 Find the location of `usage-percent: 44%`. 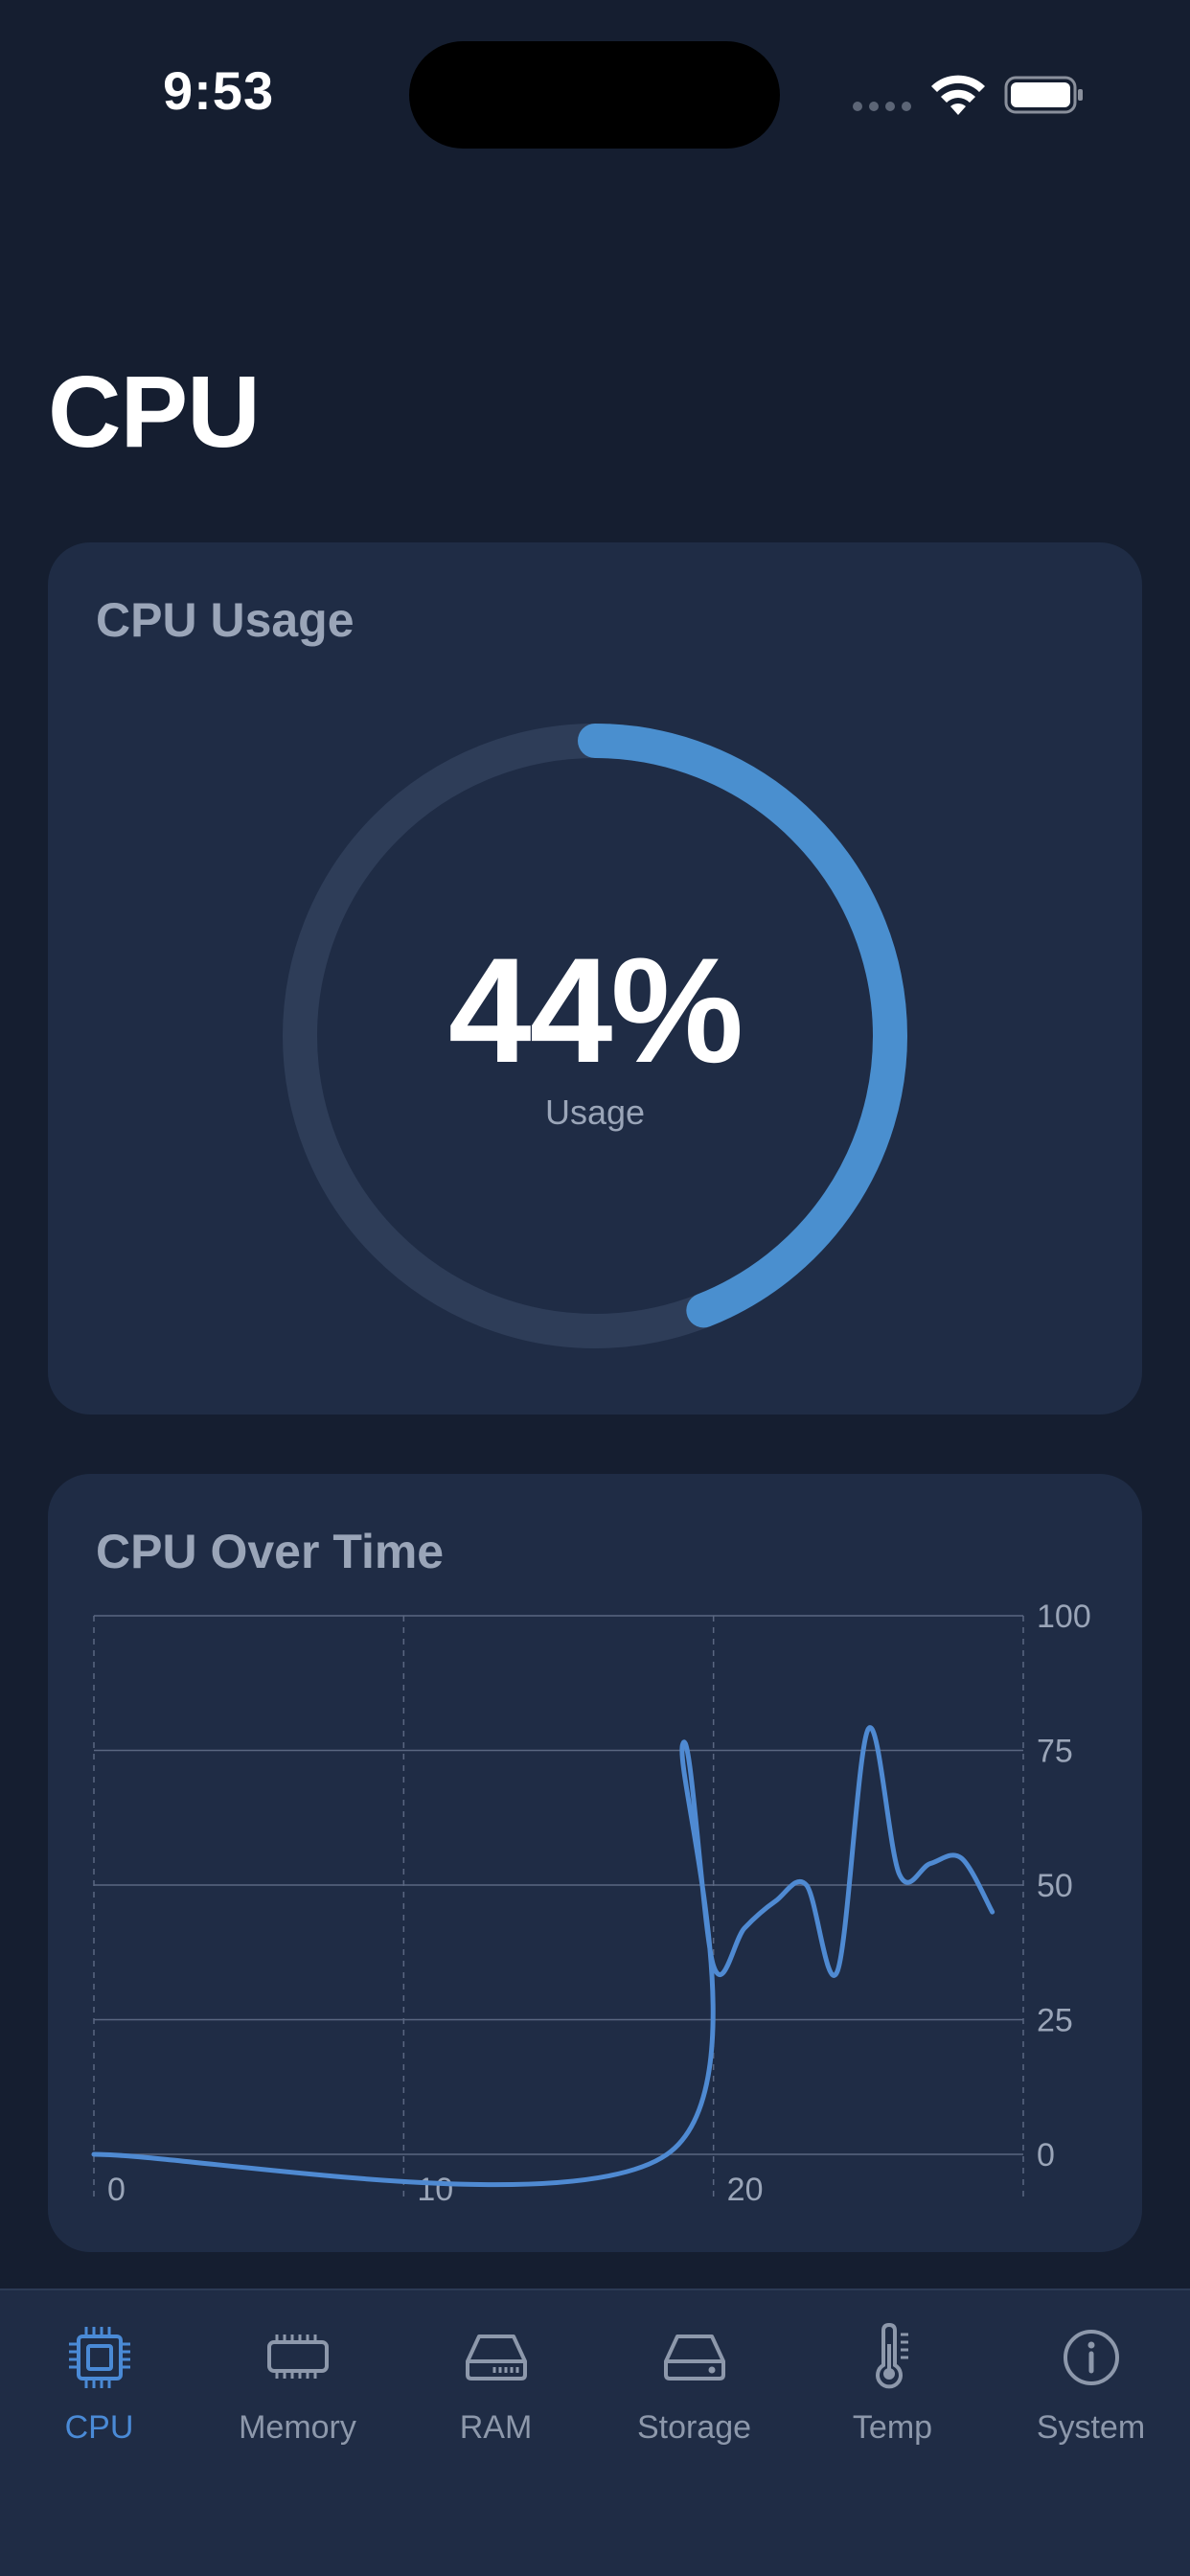

usage-percent: 44% is located at coordinates (595, 1011).